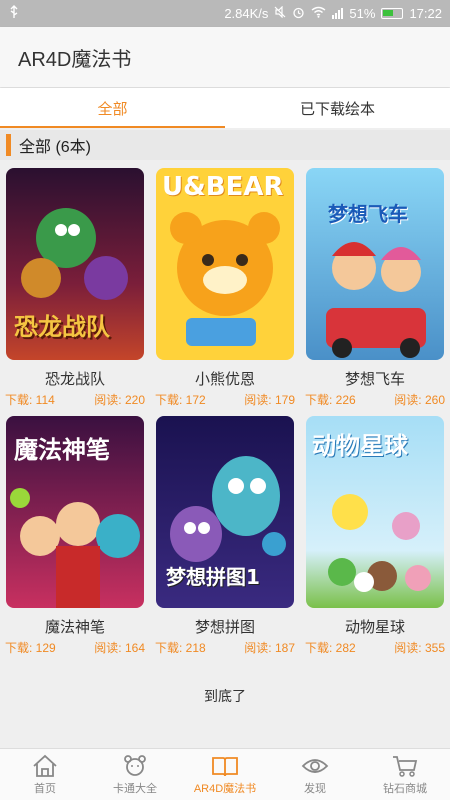 The width and height of the screenshot is (450, 800). What do you see at coordinates (225, 512) in the screenshot?
I see `book-cover: 梦想拼图1` at bounding box center [225, 512].